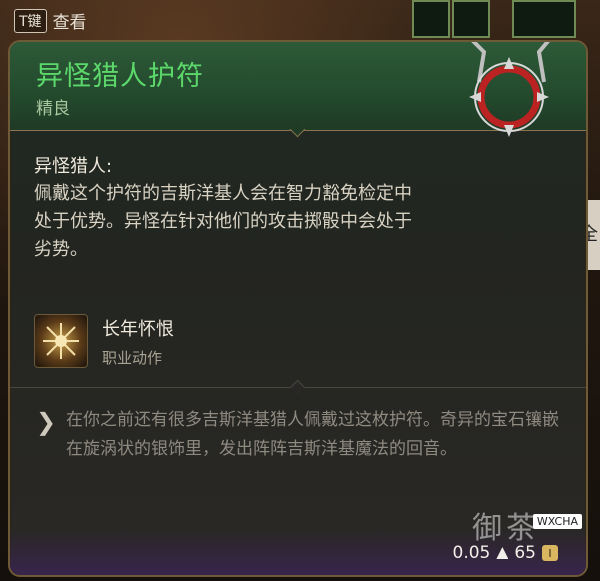  I want to click on granted-action: 长年怀恨 职业动作, so click(104, 341).